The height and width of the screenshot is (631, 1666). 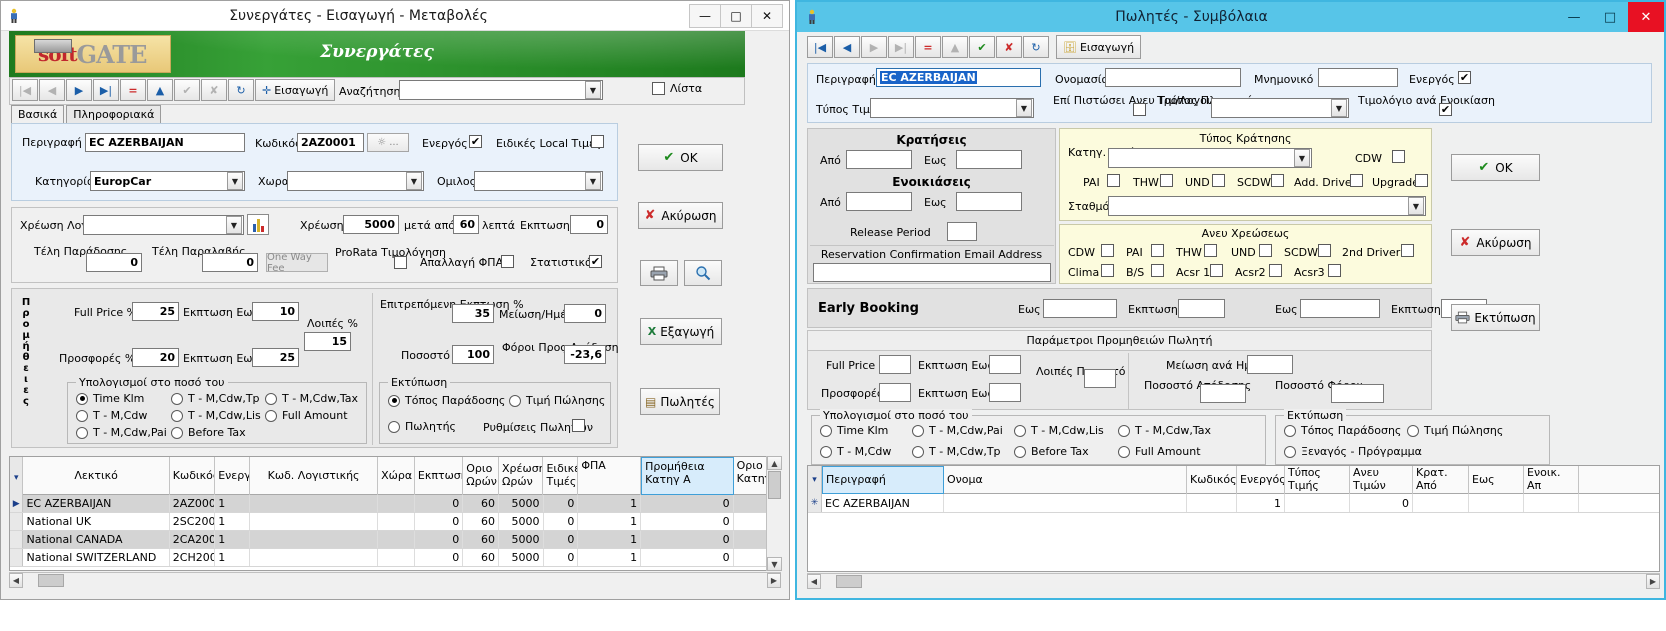 I want to click on pai-checkbox, so click(x=1113, y=180).